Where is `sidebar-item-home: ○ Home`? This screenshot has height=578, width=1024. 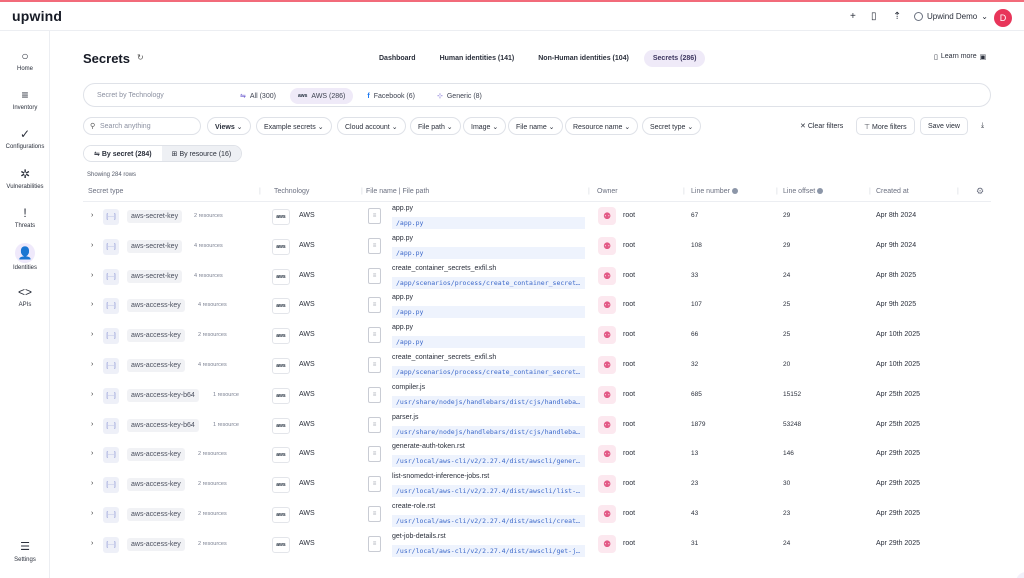
sidebar-item-home: ○ Home is located at coordinates (25, 60).